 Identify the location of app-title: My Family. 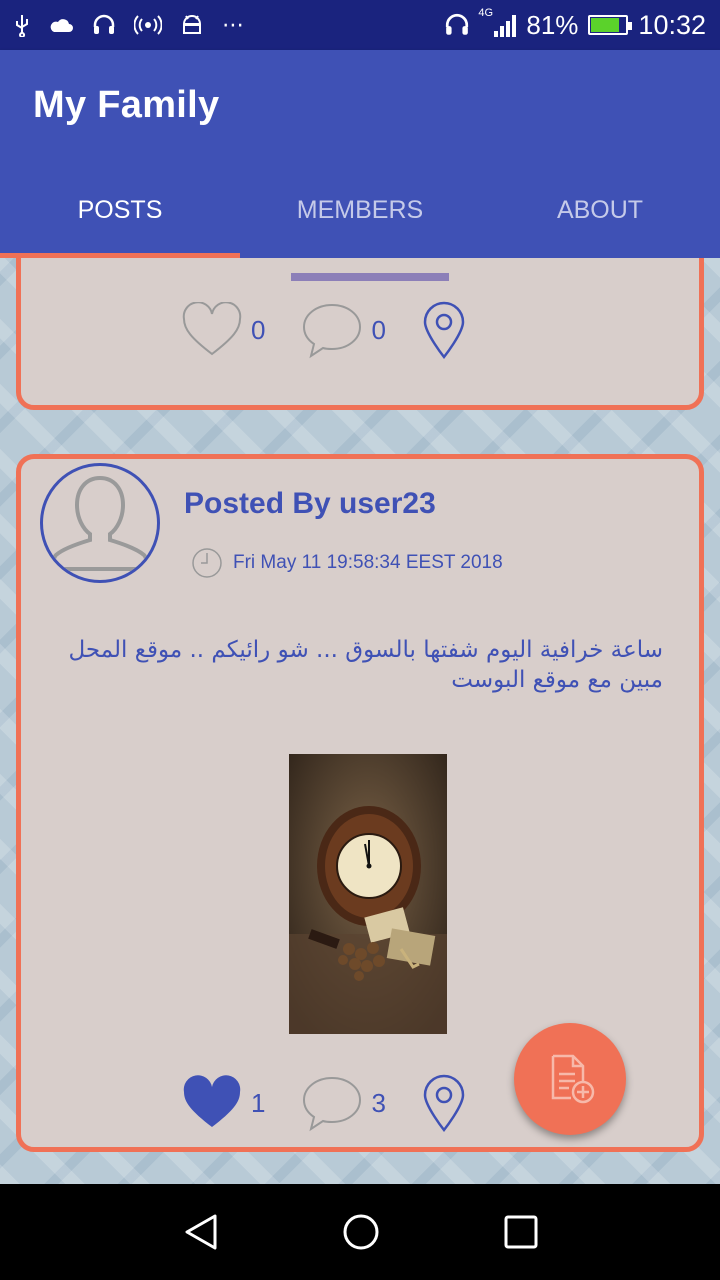
(126, 105).